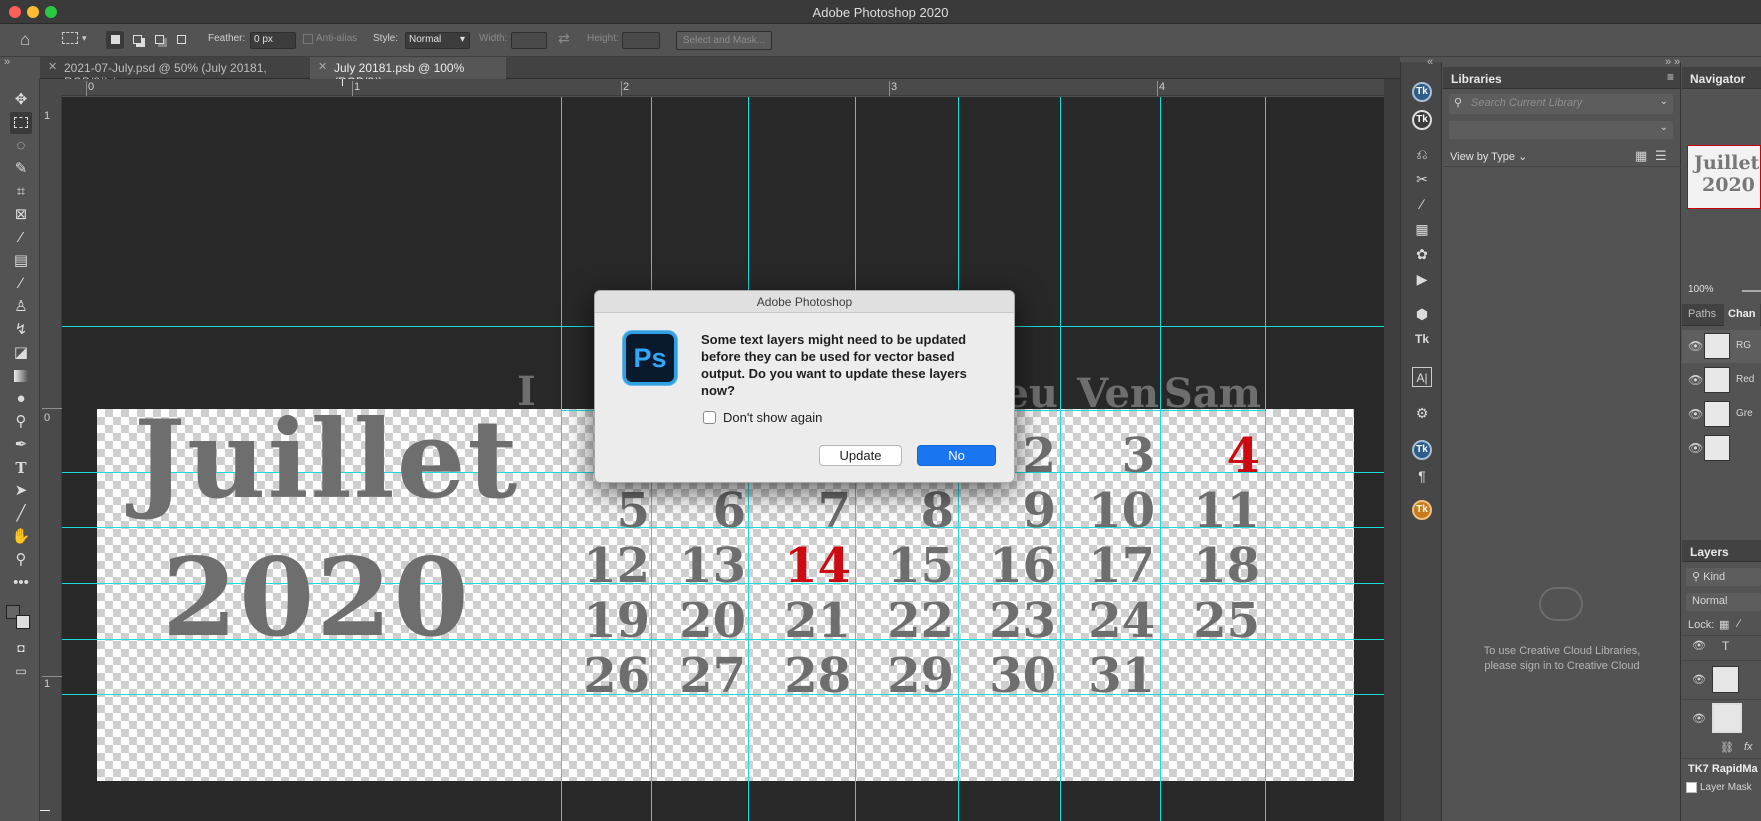 This screenshot has height=821, width=1761. What do you see at coordinates (408, 73) in the screenshot?
I see `tab-document-2: ✕July 20181.psb @ 100% (RGB/8*)` at bounding box center [408, 73].